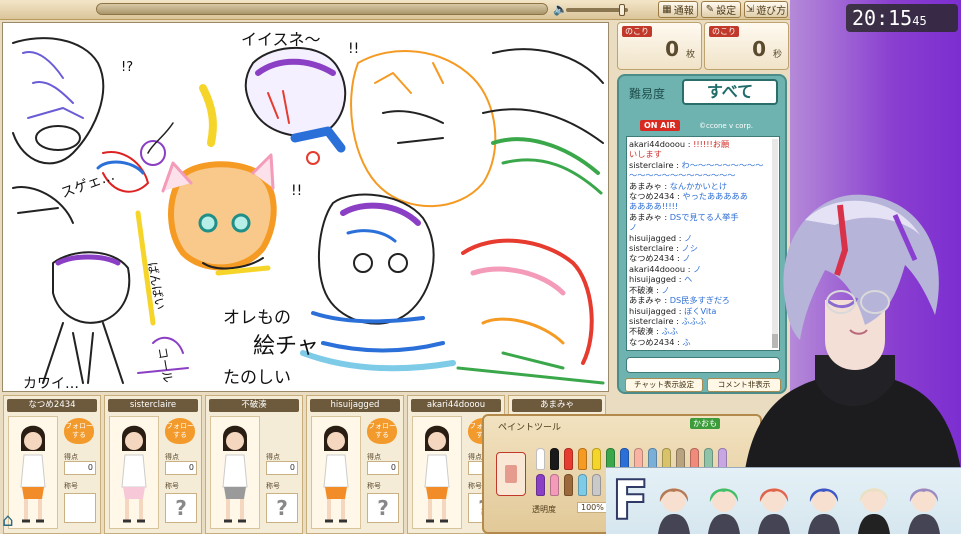 This screenshot has height=534, width=961. What do you see at coordinates (722, 164) in the screenshot?
I see `chat-text: わ〜〜〜〜〜〜〜〜〜` at bounding box center [722, 164].